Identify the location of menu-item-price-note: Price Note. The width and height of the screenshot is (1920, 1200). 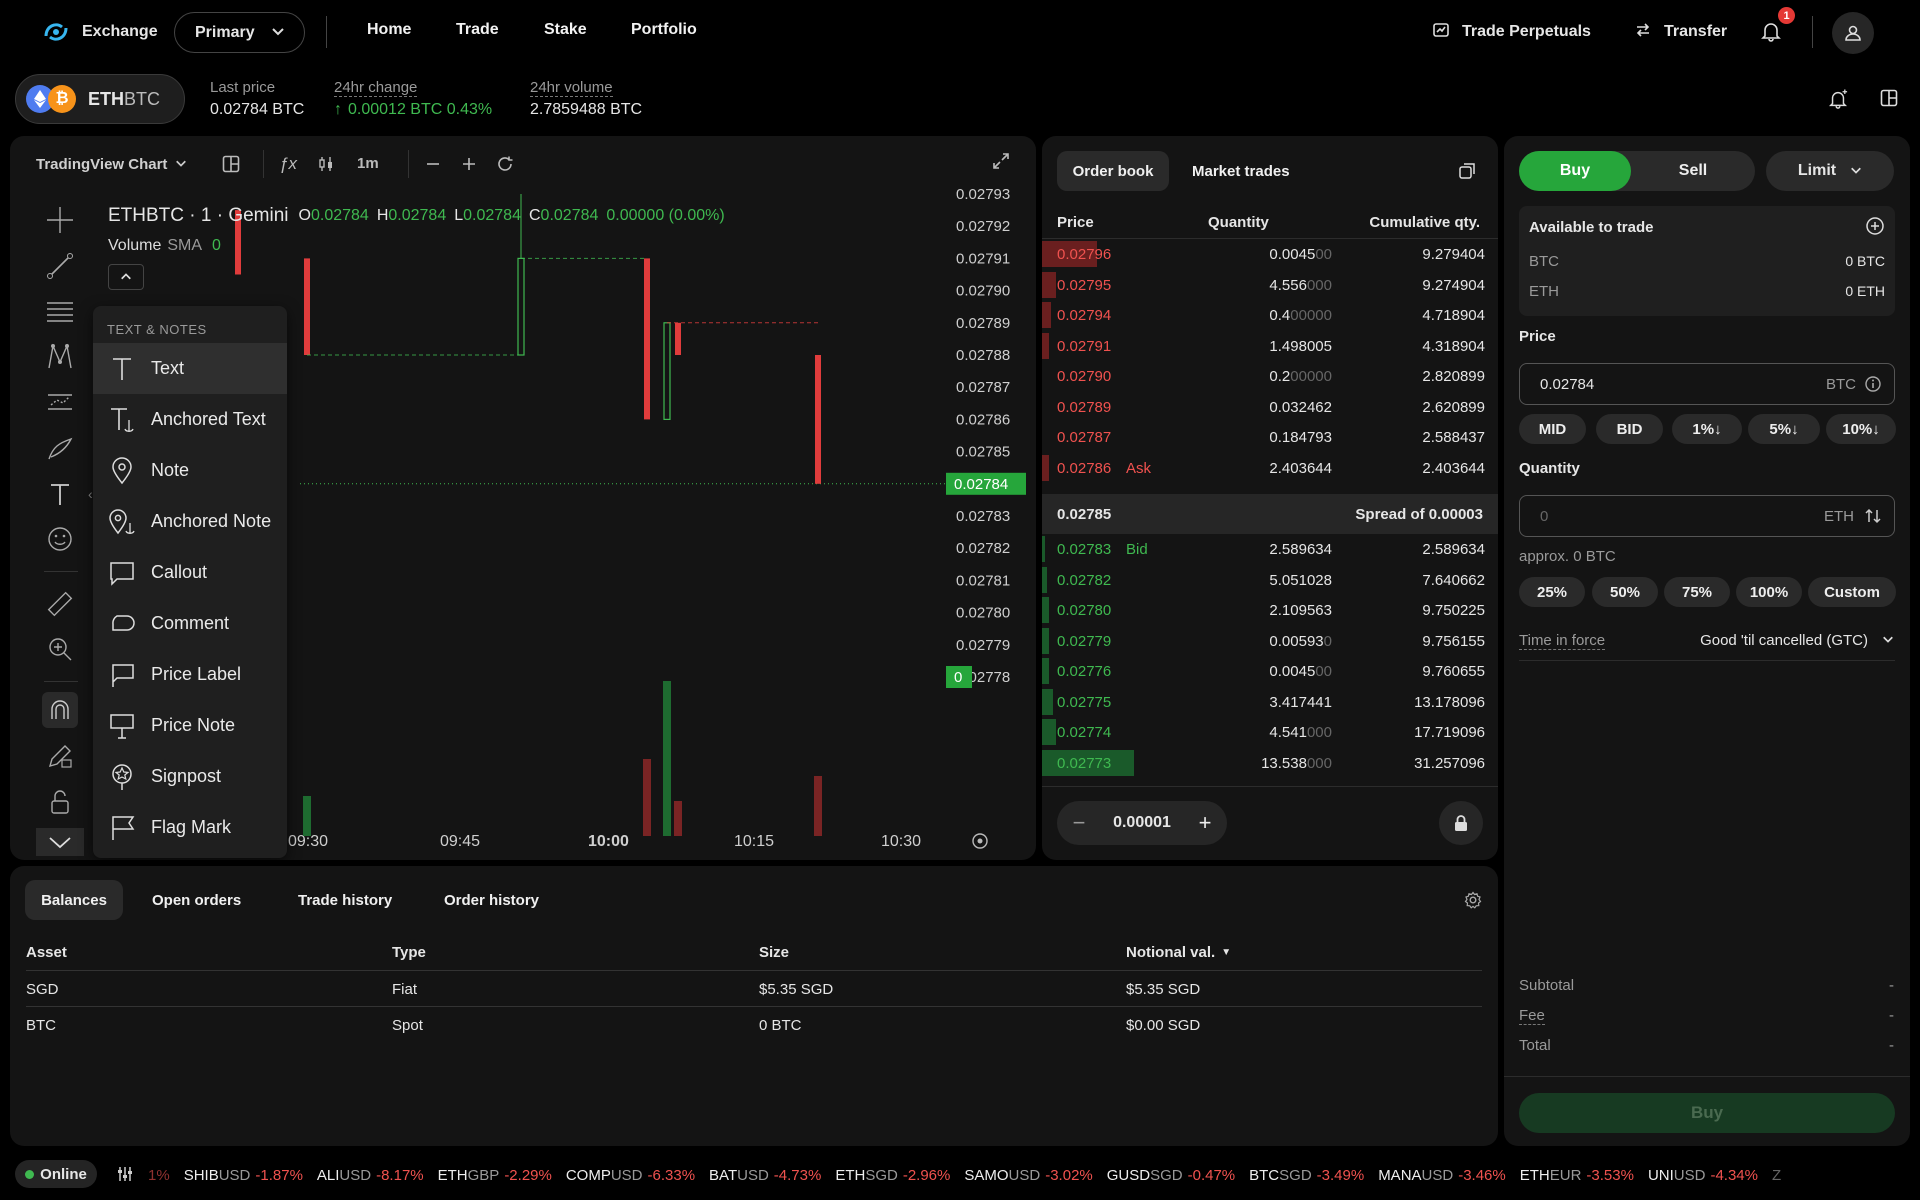
(190, 725).